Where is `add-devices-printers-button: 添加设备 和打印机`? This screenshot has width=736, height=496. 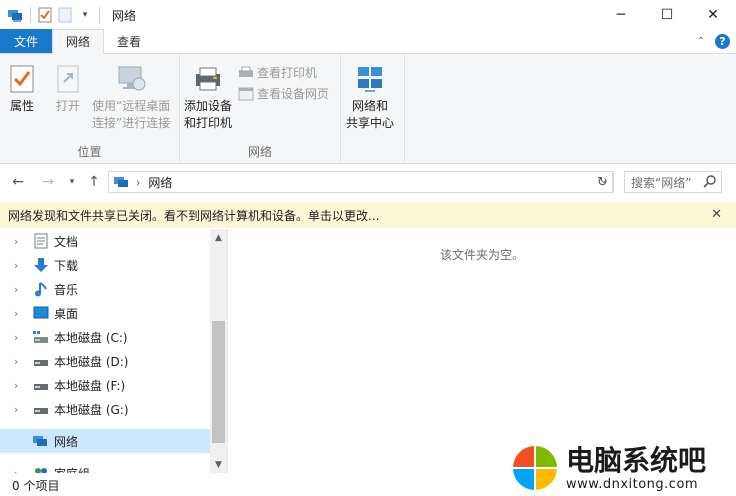 add-devices-printers-button: 添加设备 和打印机 is located at coordinates (208, 97).